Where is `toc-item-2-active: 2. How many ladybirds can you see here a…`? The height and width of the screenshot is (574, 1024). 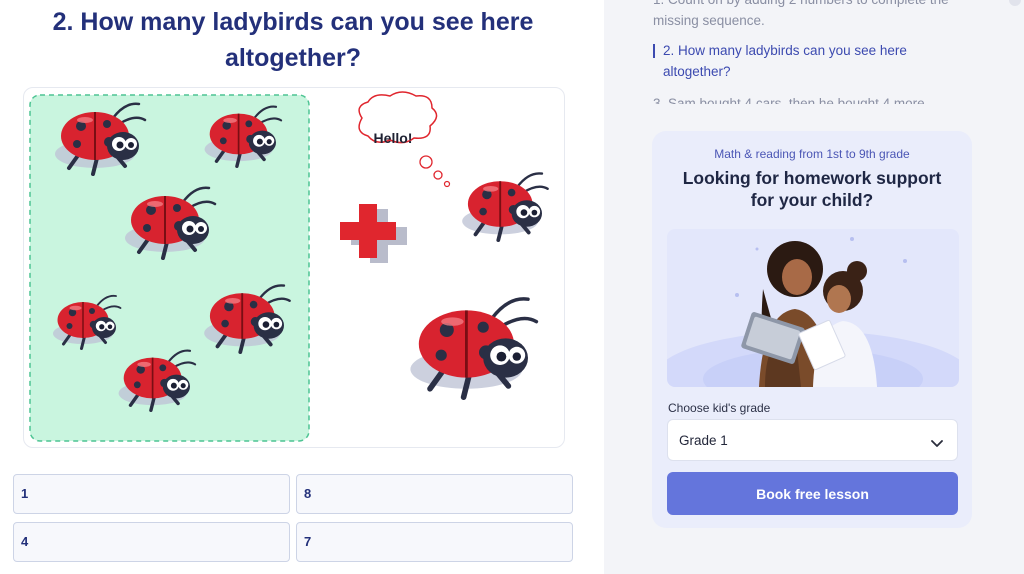 toc-item-2-active: 2. How many ladybirds can you see here a… is located at coordinates (803, 61).